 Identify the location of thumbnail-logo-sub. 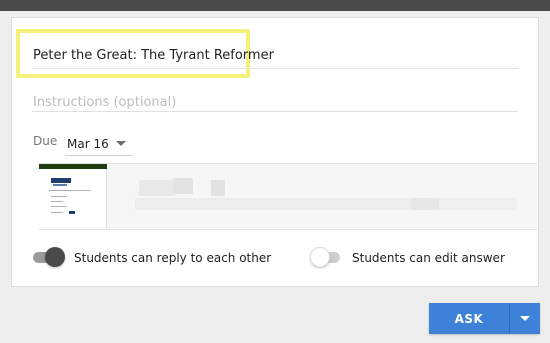
(60, 185).